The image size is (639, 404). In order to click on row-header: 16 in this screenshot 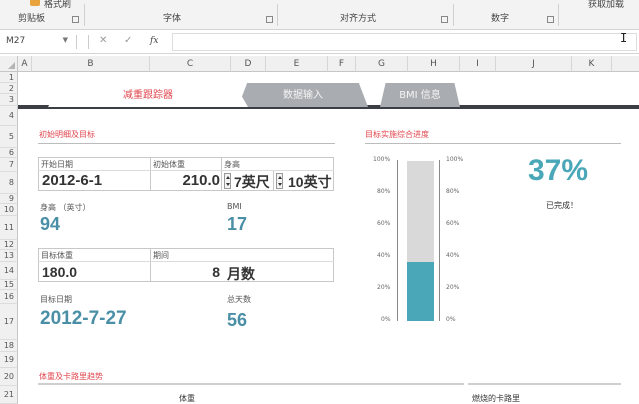, I will do `click(9, 297)`.